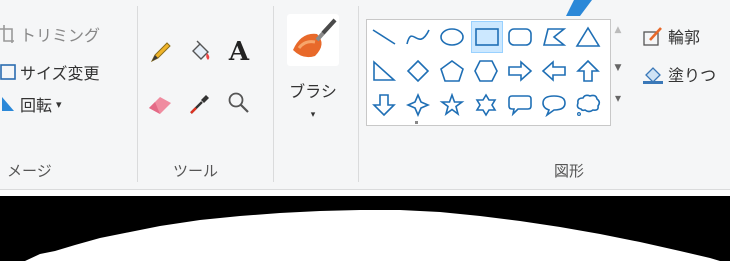 The image size is (730, 261). I want to click on text-icon: A, so click(239, 52).